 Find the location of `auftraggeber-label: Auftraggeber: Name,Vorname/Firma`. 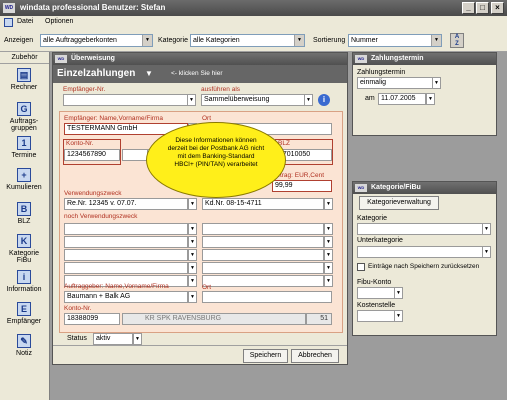

auftraggeber-label: Auftraggeber: Name,Vorname/Firma is located at coordinates (116, 286).